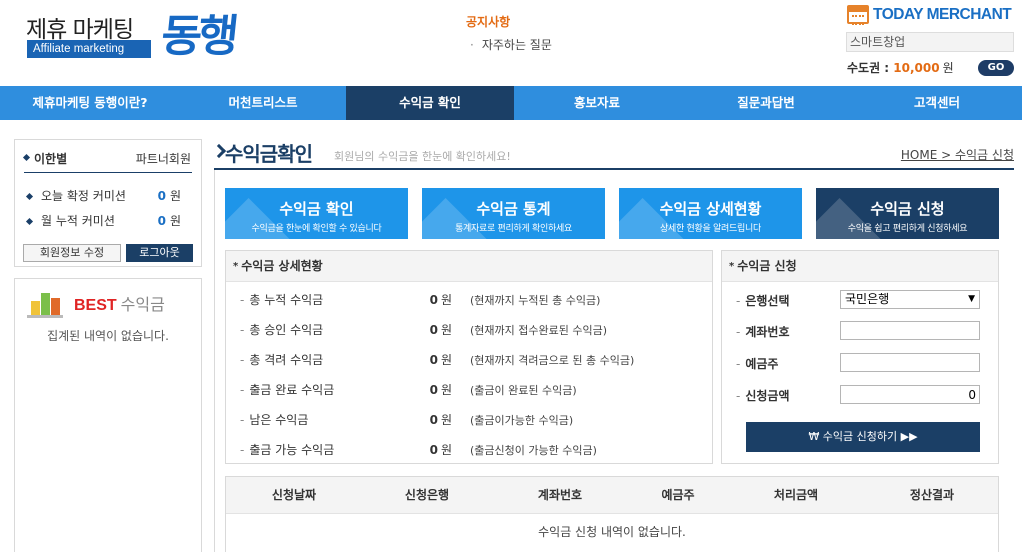  I want to click on tab-revenue-stats: 수익금 통계 통계자료로 편리하게 확인하세요, so click(513, 213).